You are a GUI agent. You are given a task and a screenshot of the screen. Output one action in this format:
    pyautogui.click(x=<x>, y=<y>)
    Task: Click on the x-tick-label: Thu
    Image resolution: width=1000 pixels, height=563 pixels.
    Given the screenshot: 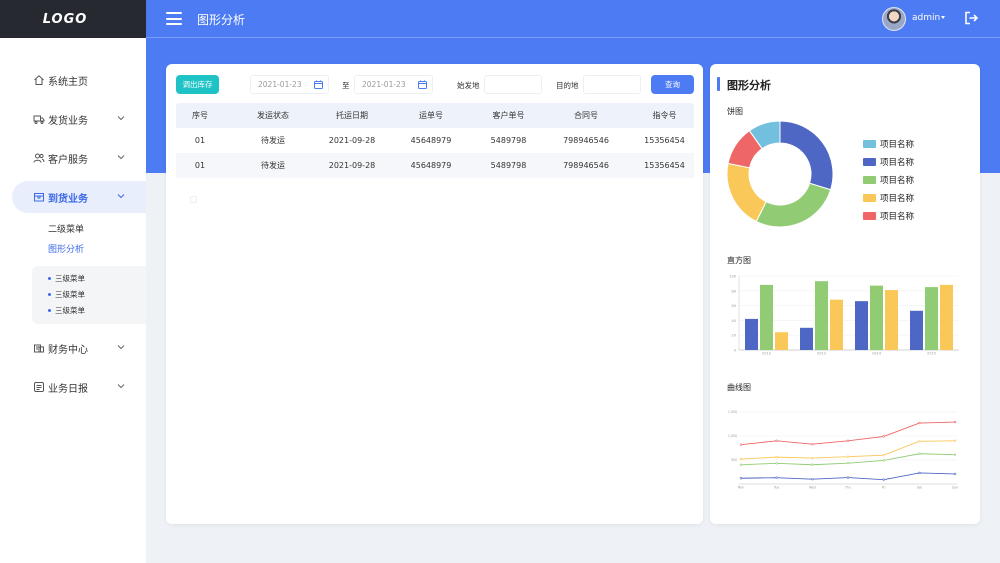 What is the action you would take?
    pyautogui.click(x=847, y=488)
    